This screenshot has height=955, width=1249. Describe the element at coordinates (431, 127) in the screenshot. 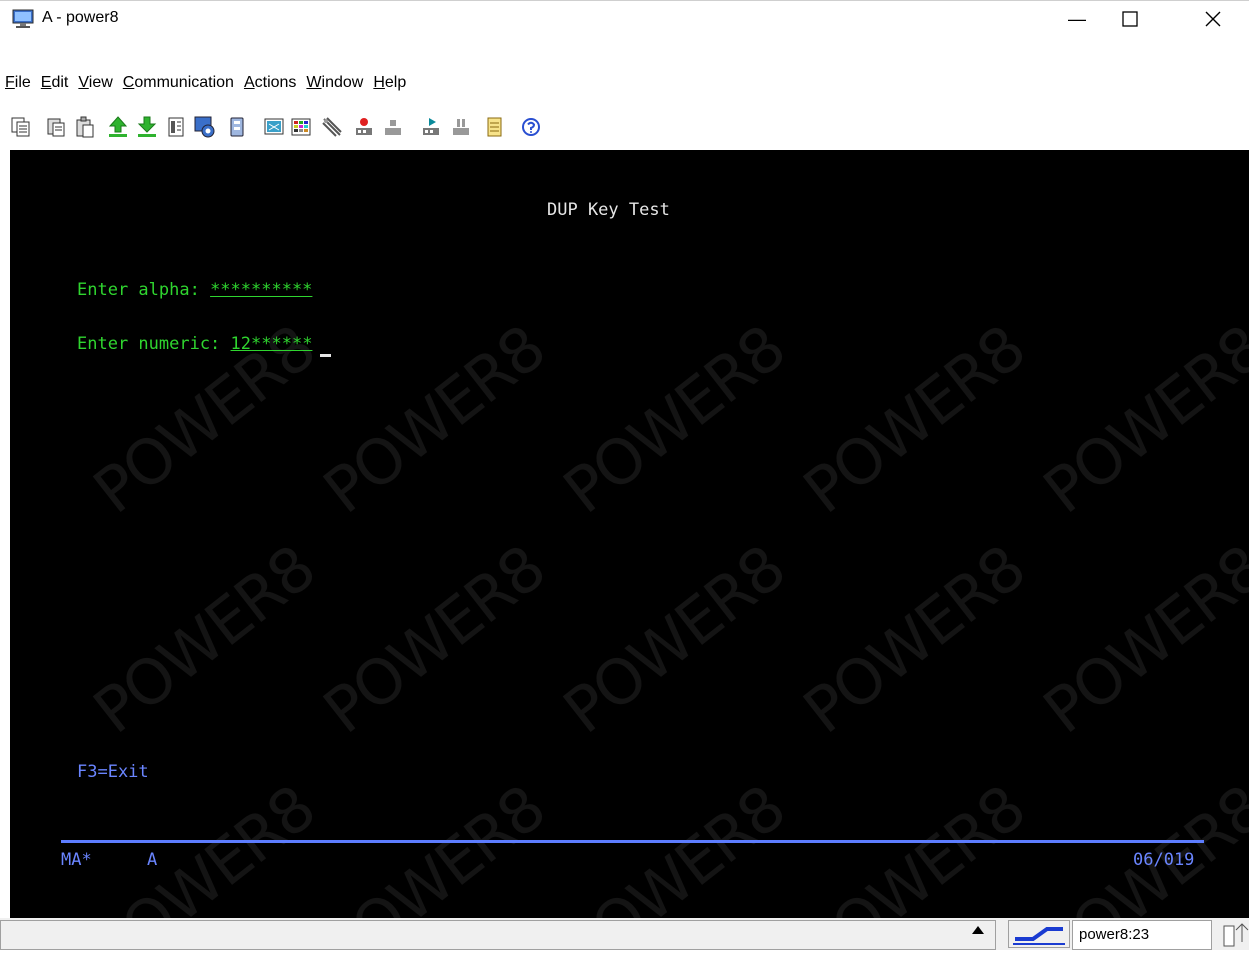

I see `play-macro-icon` at that location.